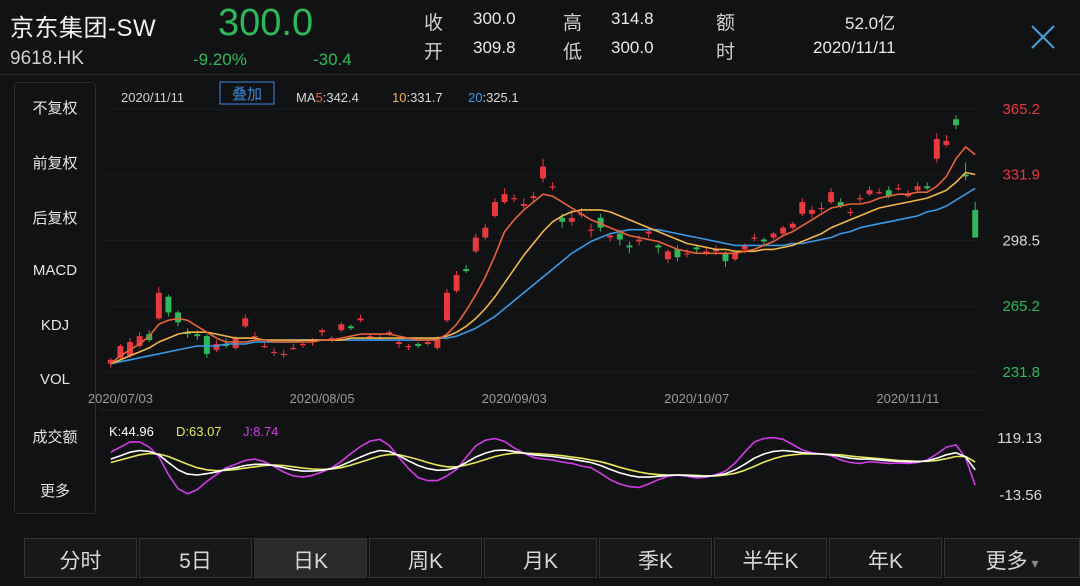 Image resolution: width=1080 pixels, height=586 pixels. Describe the element at coordinates (424, 97) in the screenshot. I see `legend-ma10-value: :331.7` at that location.